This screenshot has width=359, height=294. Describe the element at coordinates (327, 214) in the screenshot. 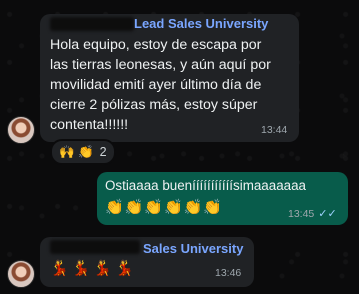

I see `read-receipt-icon: ✓✓` at that location.